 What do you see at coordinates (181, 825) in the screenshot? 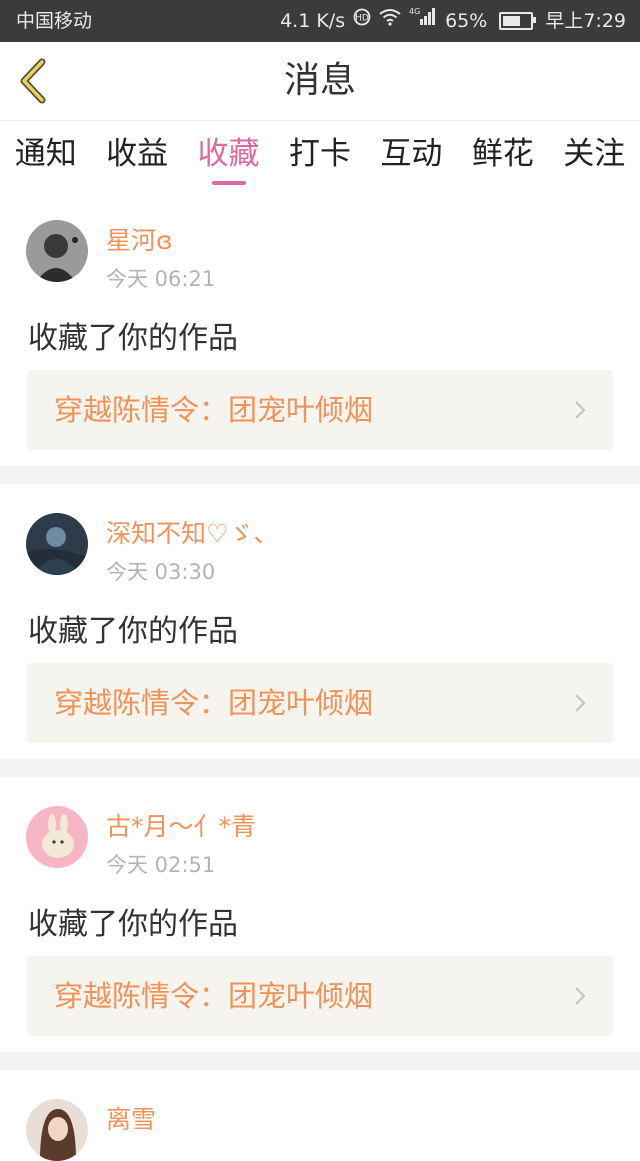
I see `username: 古*月～亻*青` at bounding box center [181, 825].